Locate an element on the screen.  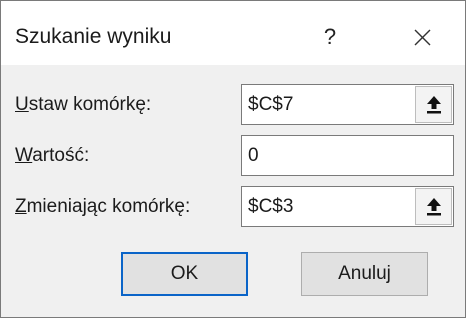
close-icon is located at coordinates (422, 37).